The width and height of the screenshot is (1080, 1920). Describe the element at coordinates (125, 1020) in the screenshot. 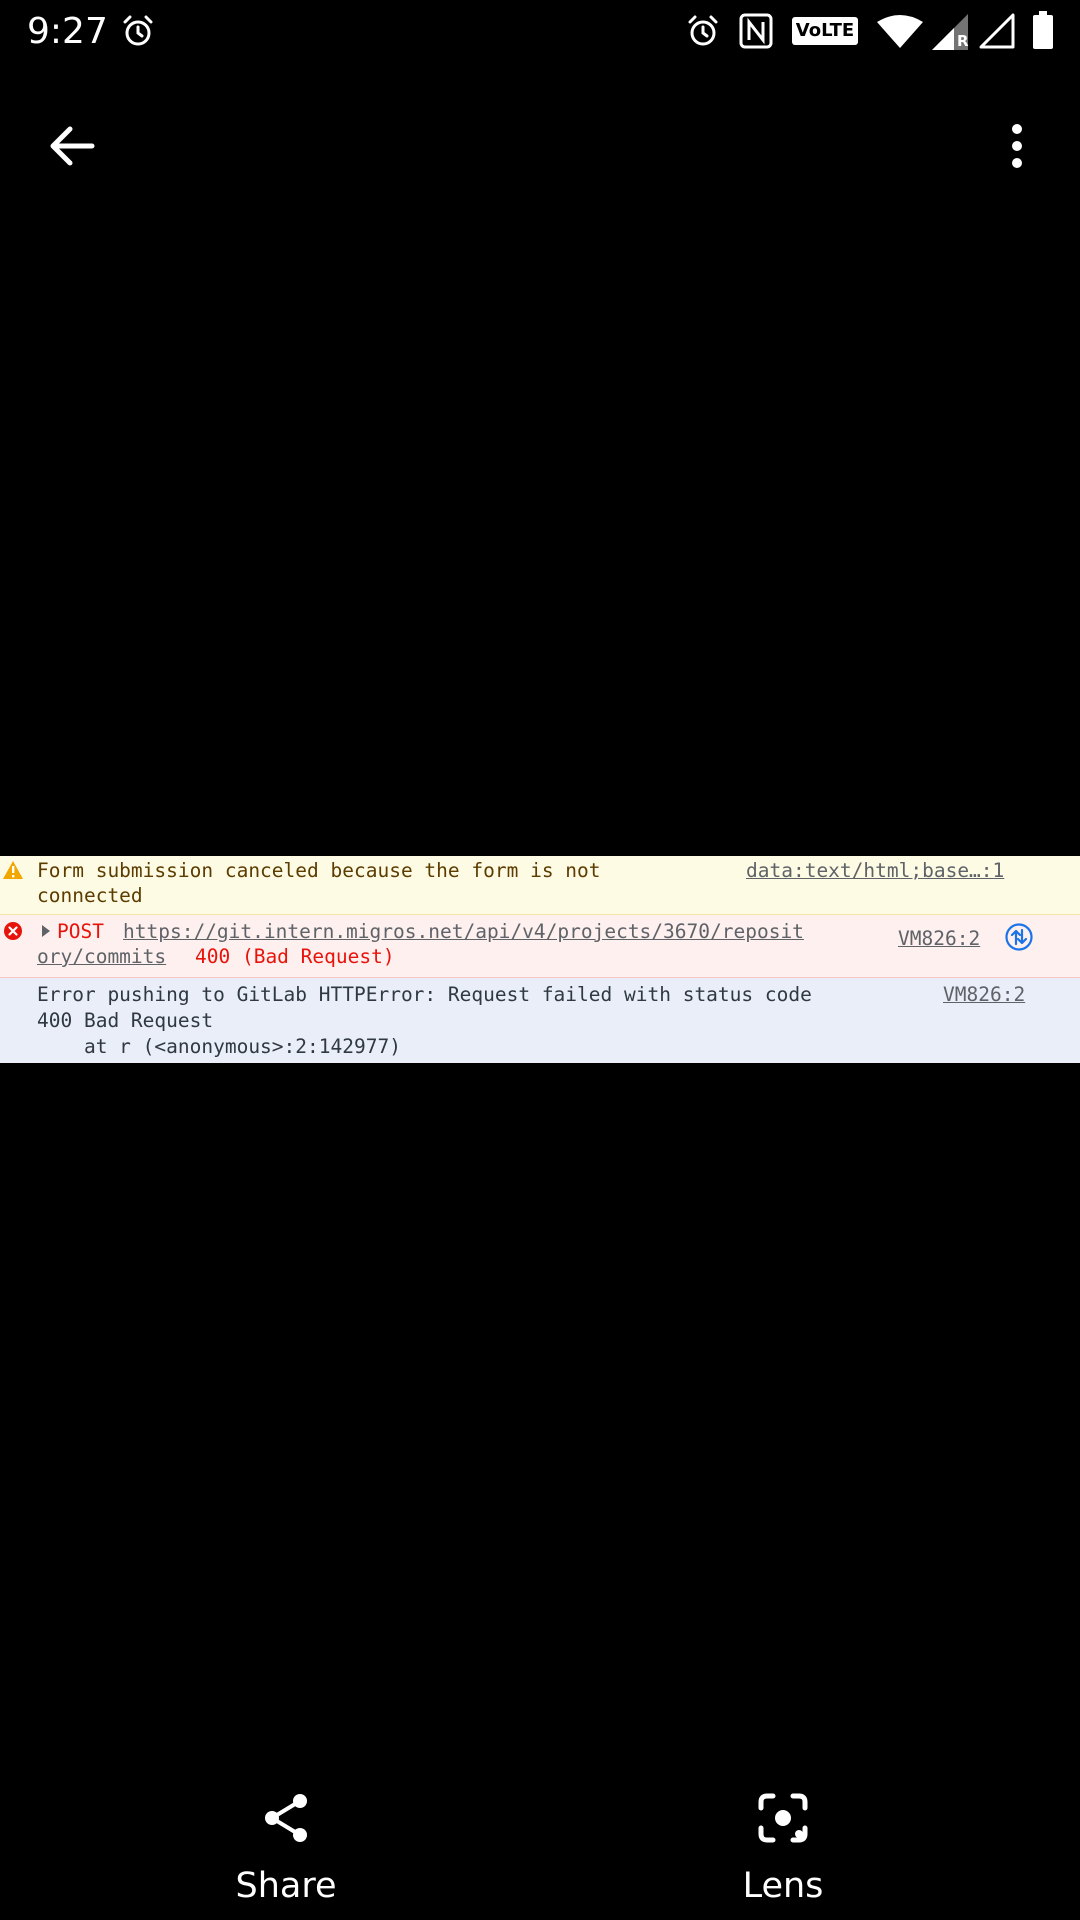

I see `info-message-line2: 400 Bad Request` at that location.